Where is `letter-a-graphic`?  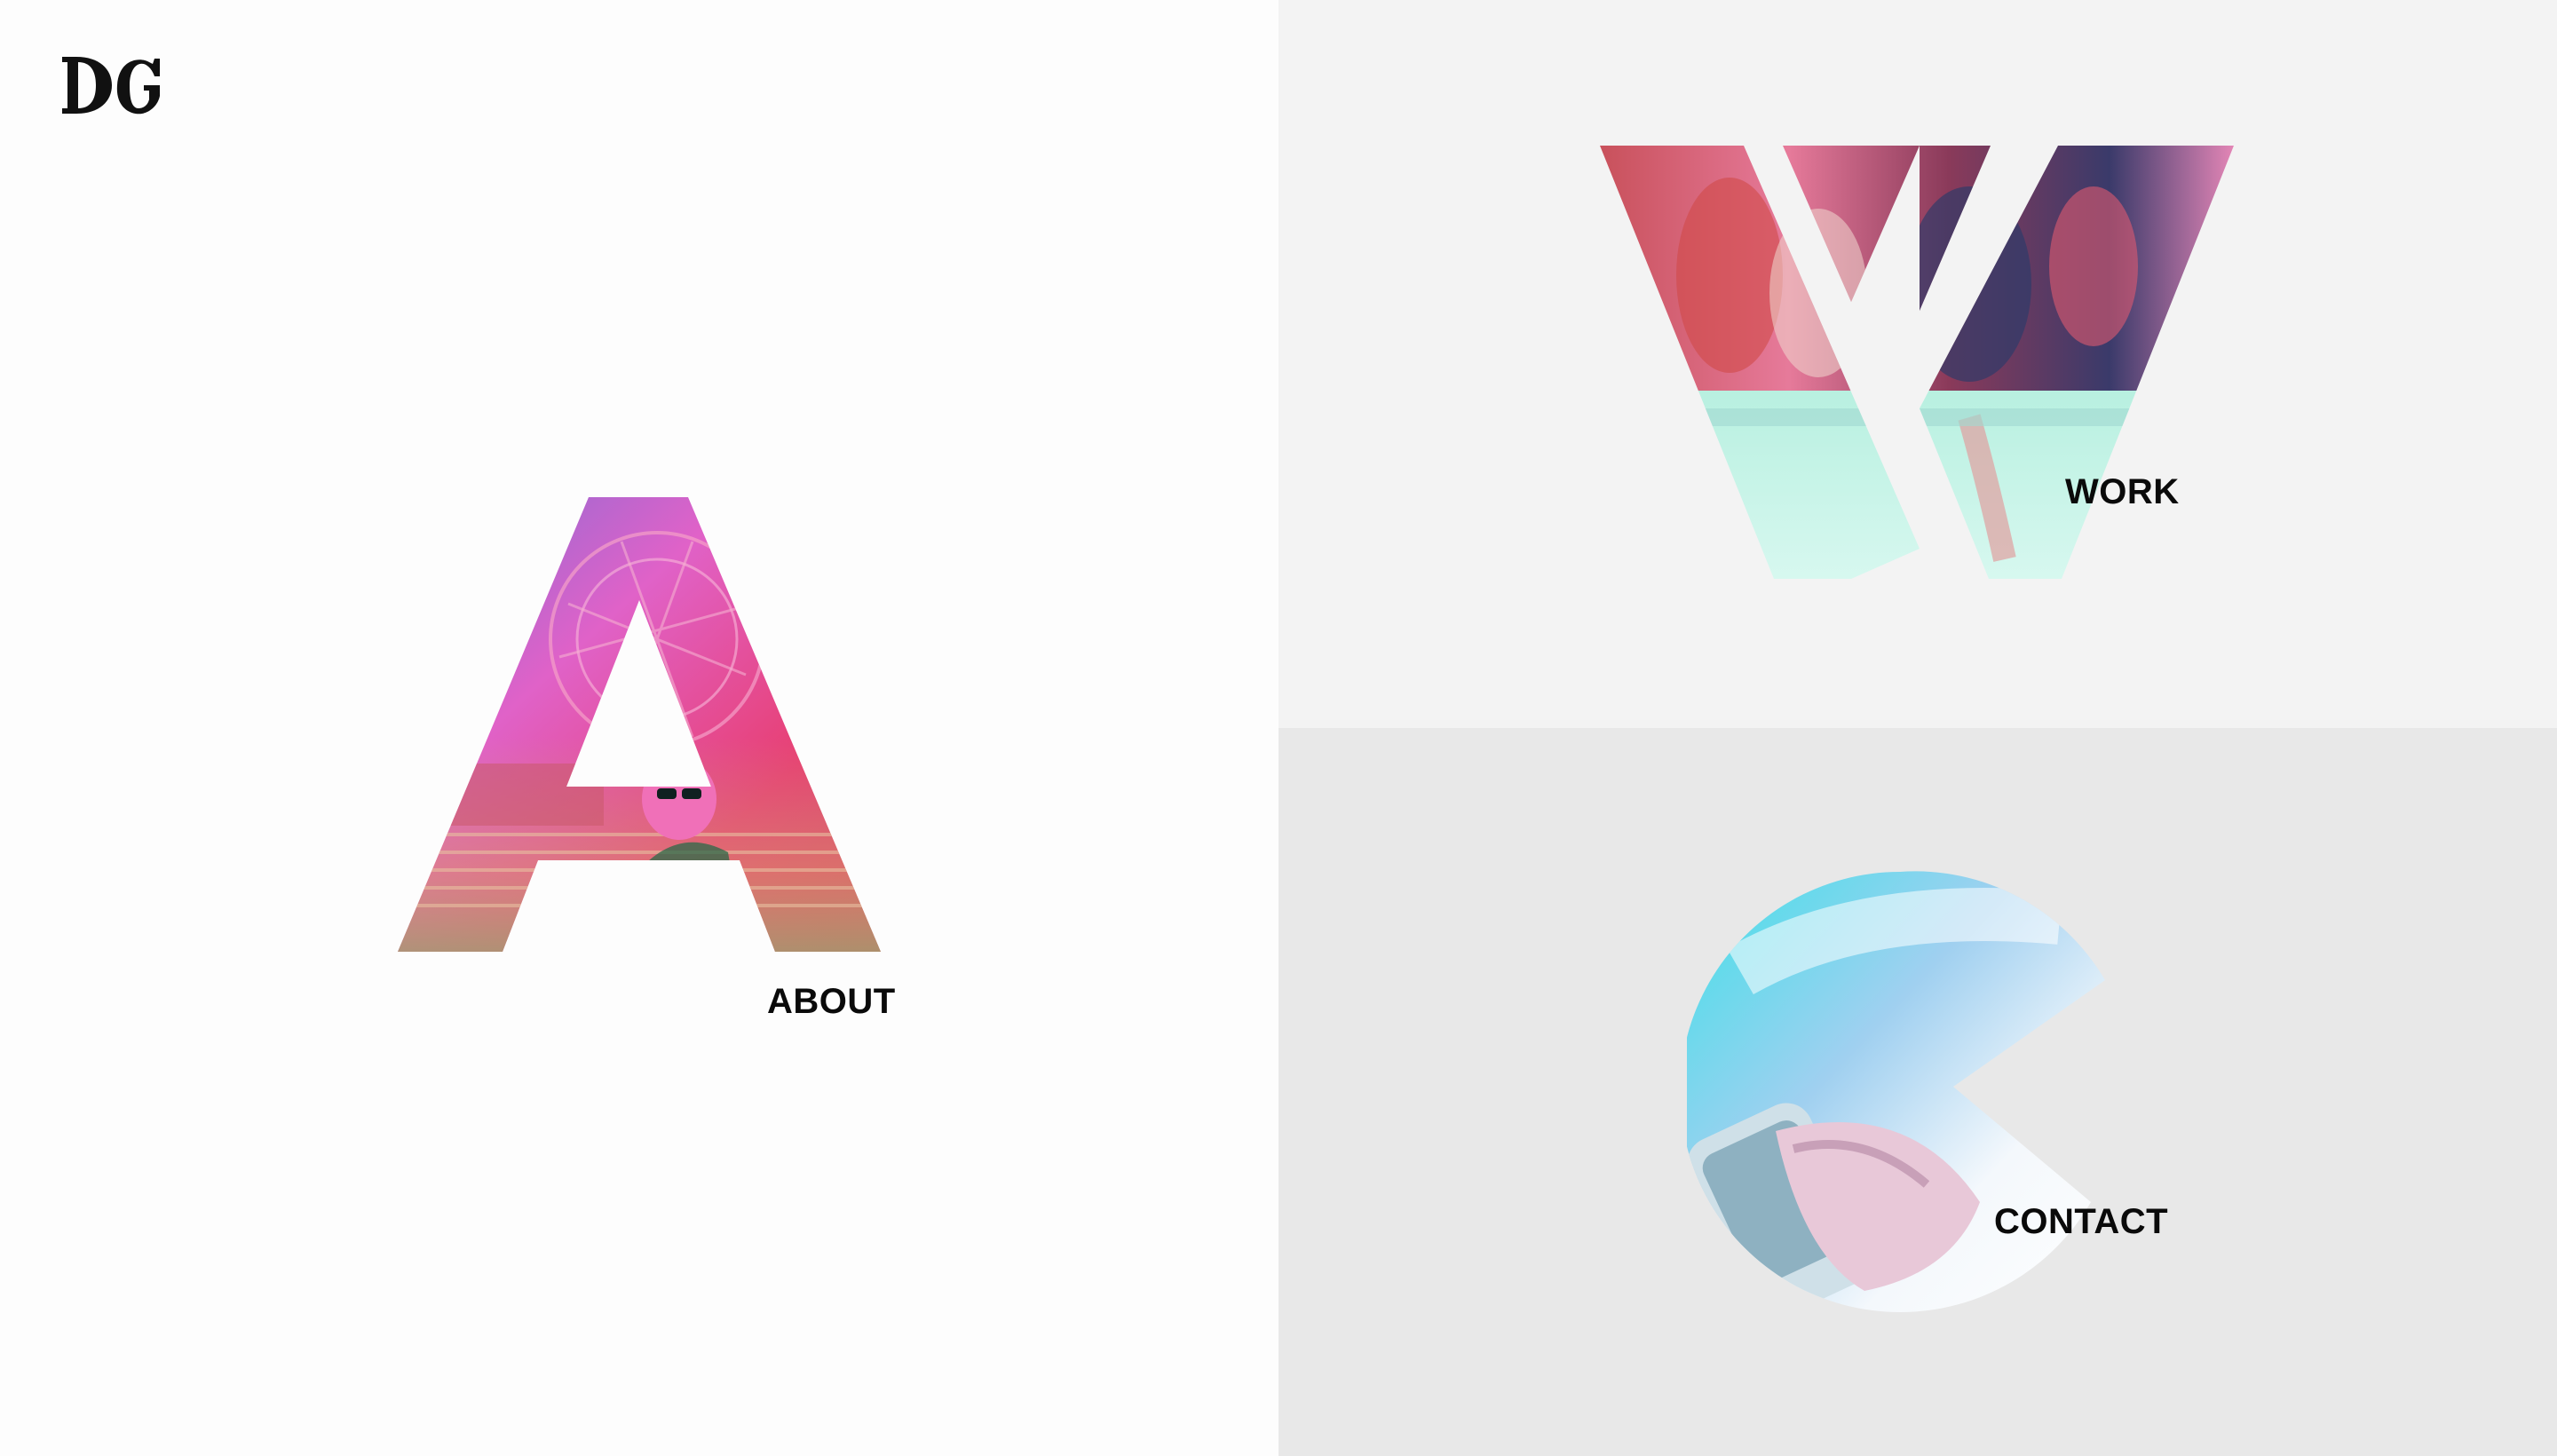 letter-a-graphic is located at coordinates (639, 724).